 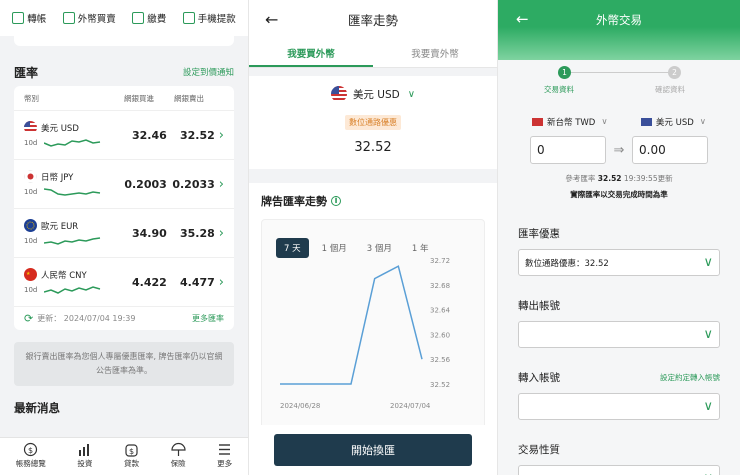 I want to click on toolbar-label: 繳費, so click(x=157, y=19).